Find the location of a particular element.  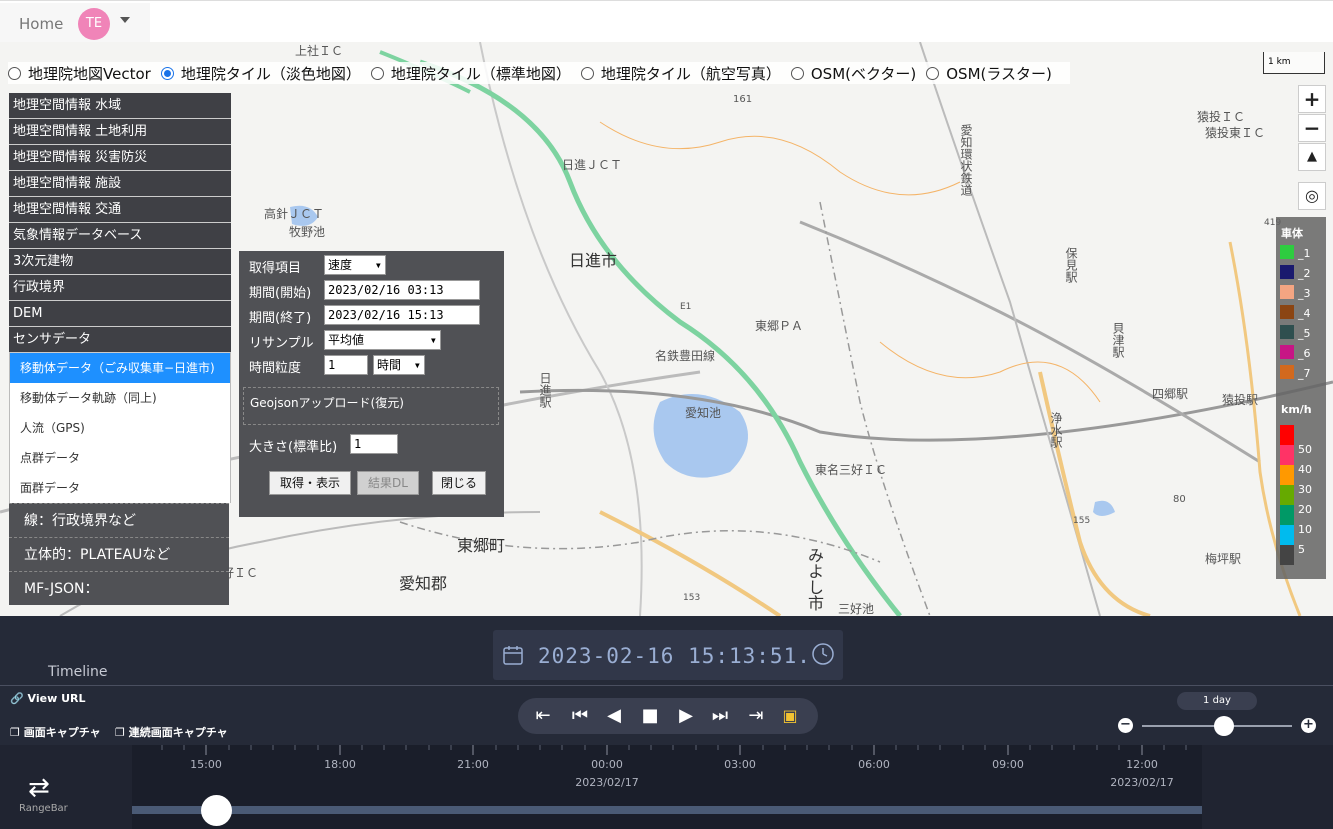

granularity-label: 時間粒度 is located at coordinates (275, 368).